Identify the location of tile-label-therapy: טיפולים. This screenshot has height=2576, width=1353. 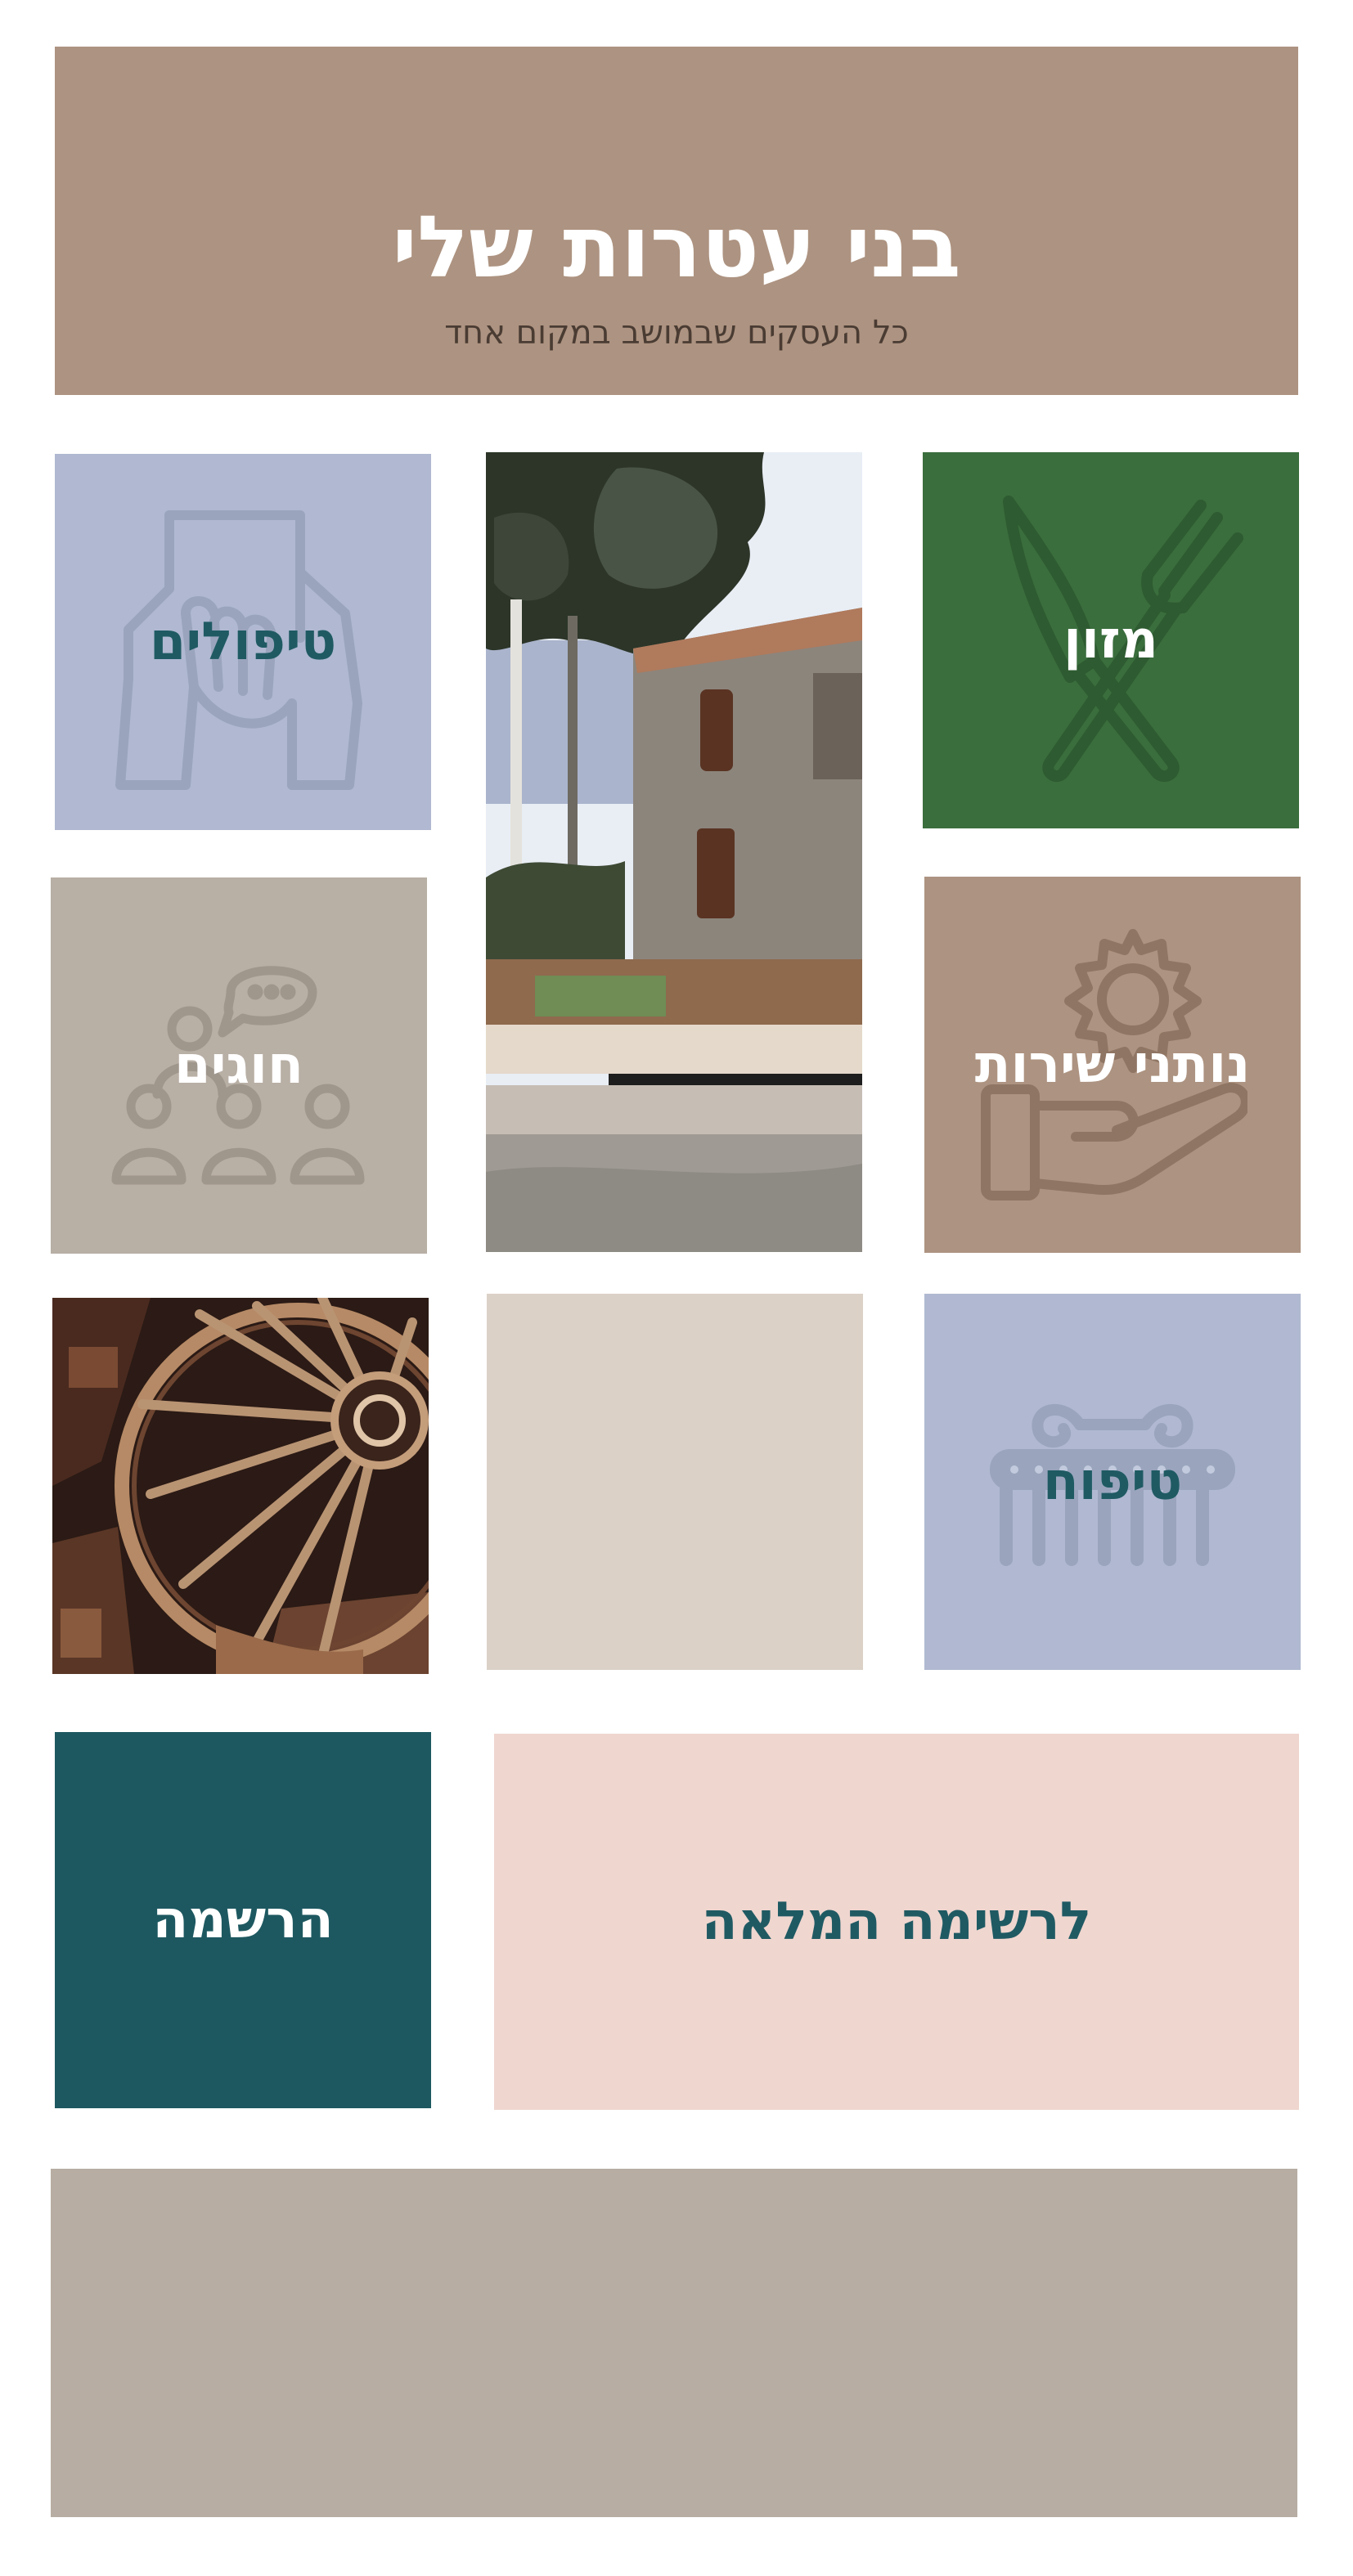
(243, 642).